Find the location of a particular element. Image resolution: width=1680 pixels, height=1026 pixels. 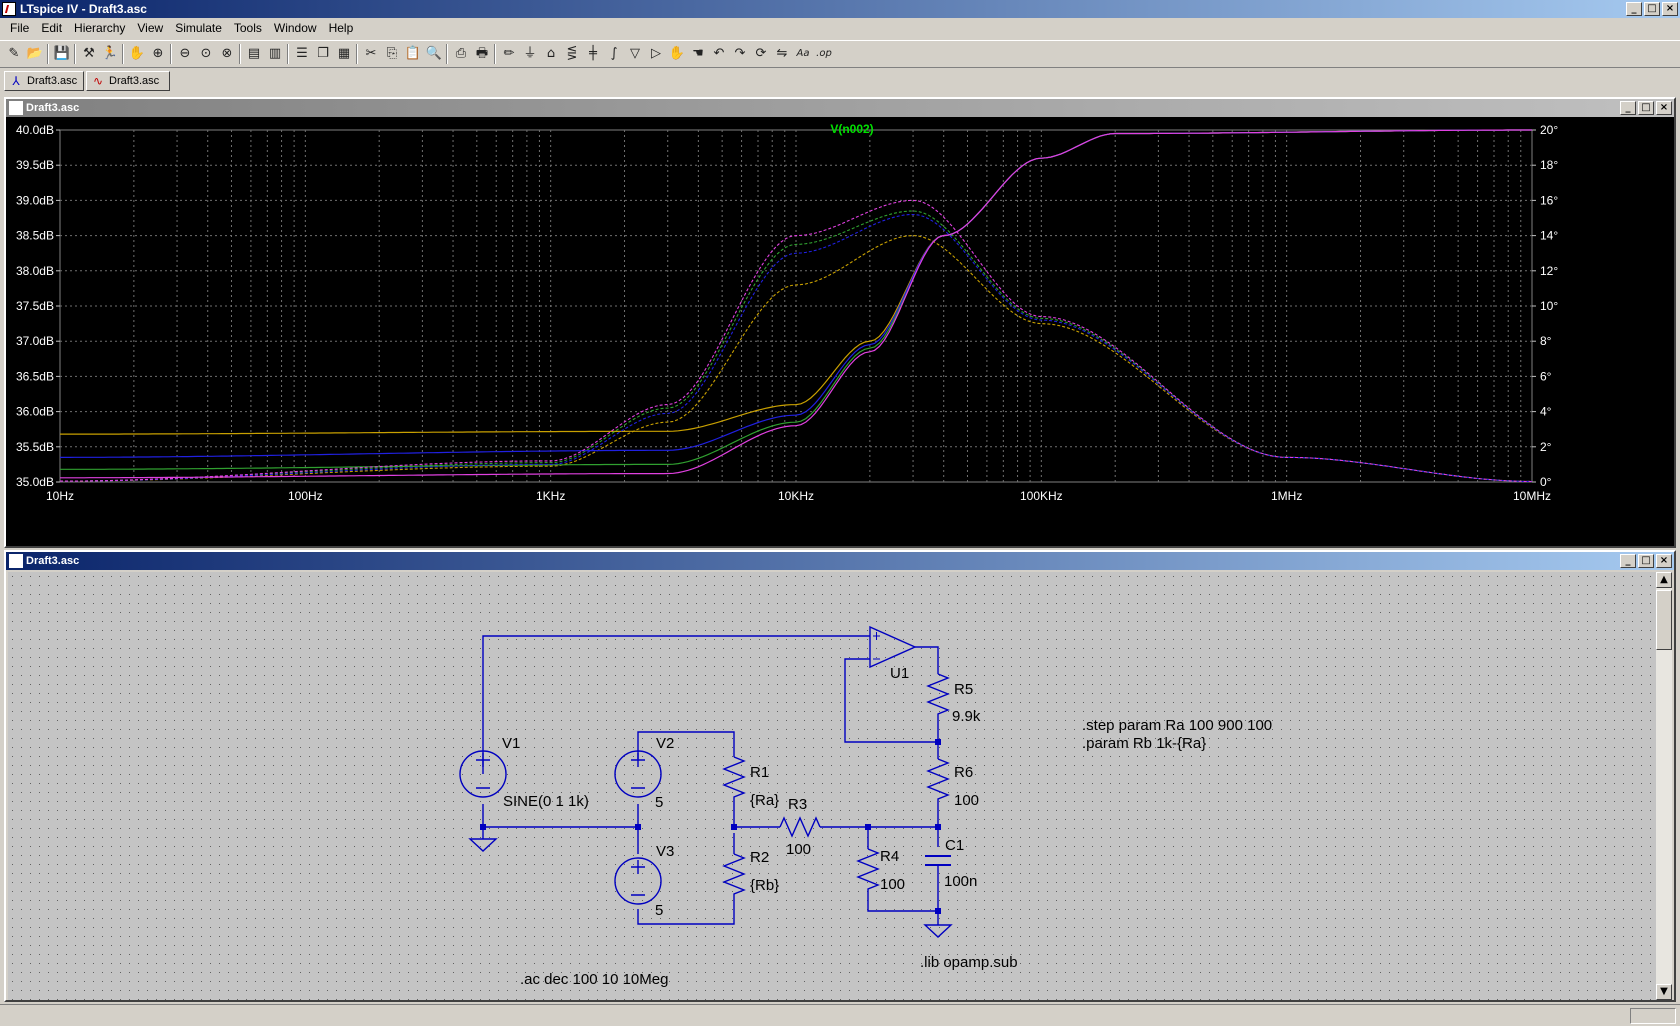

r5-value: 9.9k is located at coordinates (966, 716).